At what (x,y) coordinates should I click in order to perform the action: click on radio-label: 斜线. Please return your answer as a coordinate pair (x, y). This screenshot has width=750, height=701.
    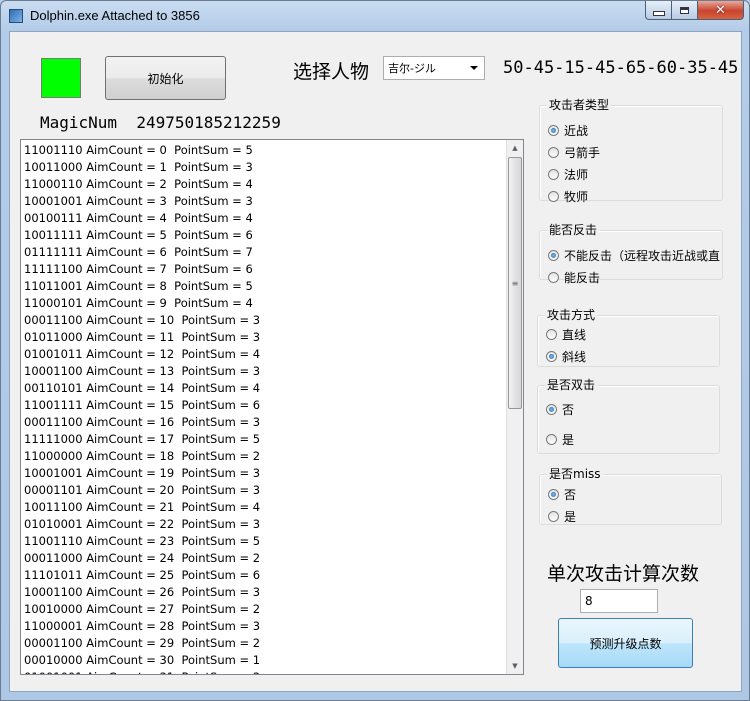
    Looking at the image, I should click on (574, 357).